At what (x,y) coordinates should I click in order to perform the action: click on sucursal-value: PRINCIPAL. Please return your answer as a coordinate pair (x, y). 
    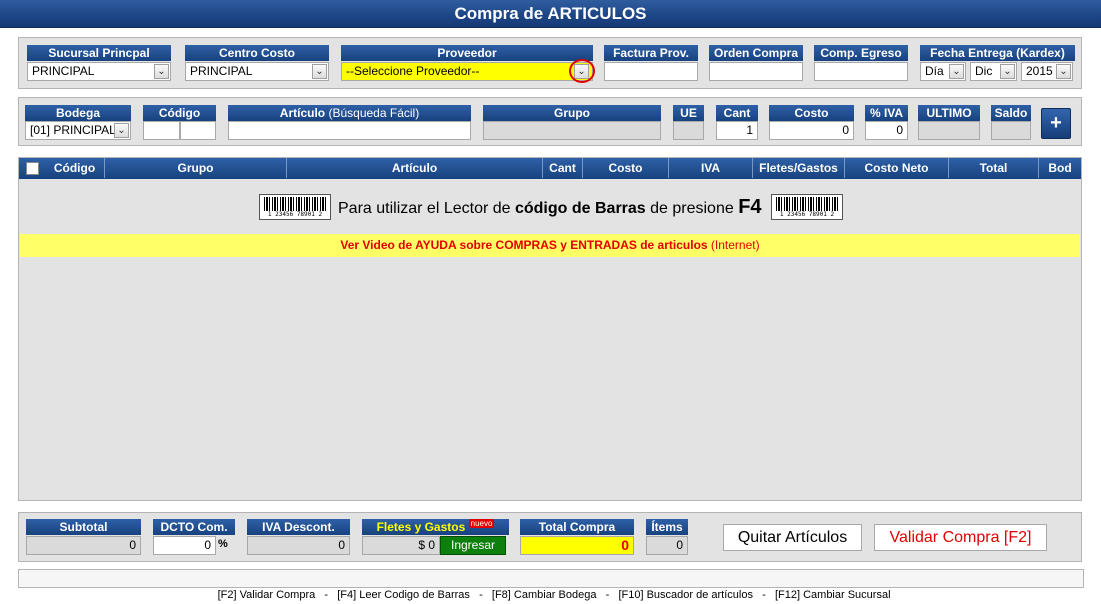
    Looking at the image, I should click on (63, 71).